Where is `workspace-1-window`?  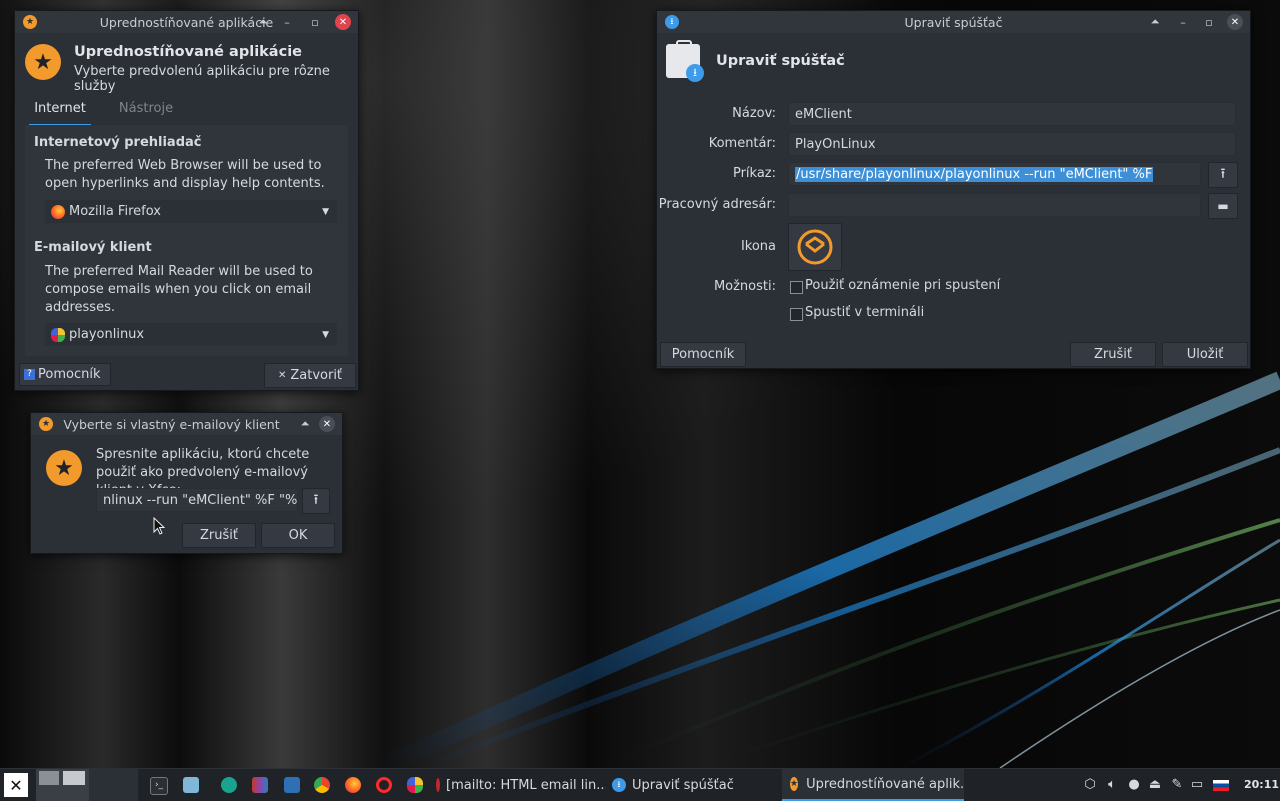 workspace-1-window is located at coordinates (49, 778).